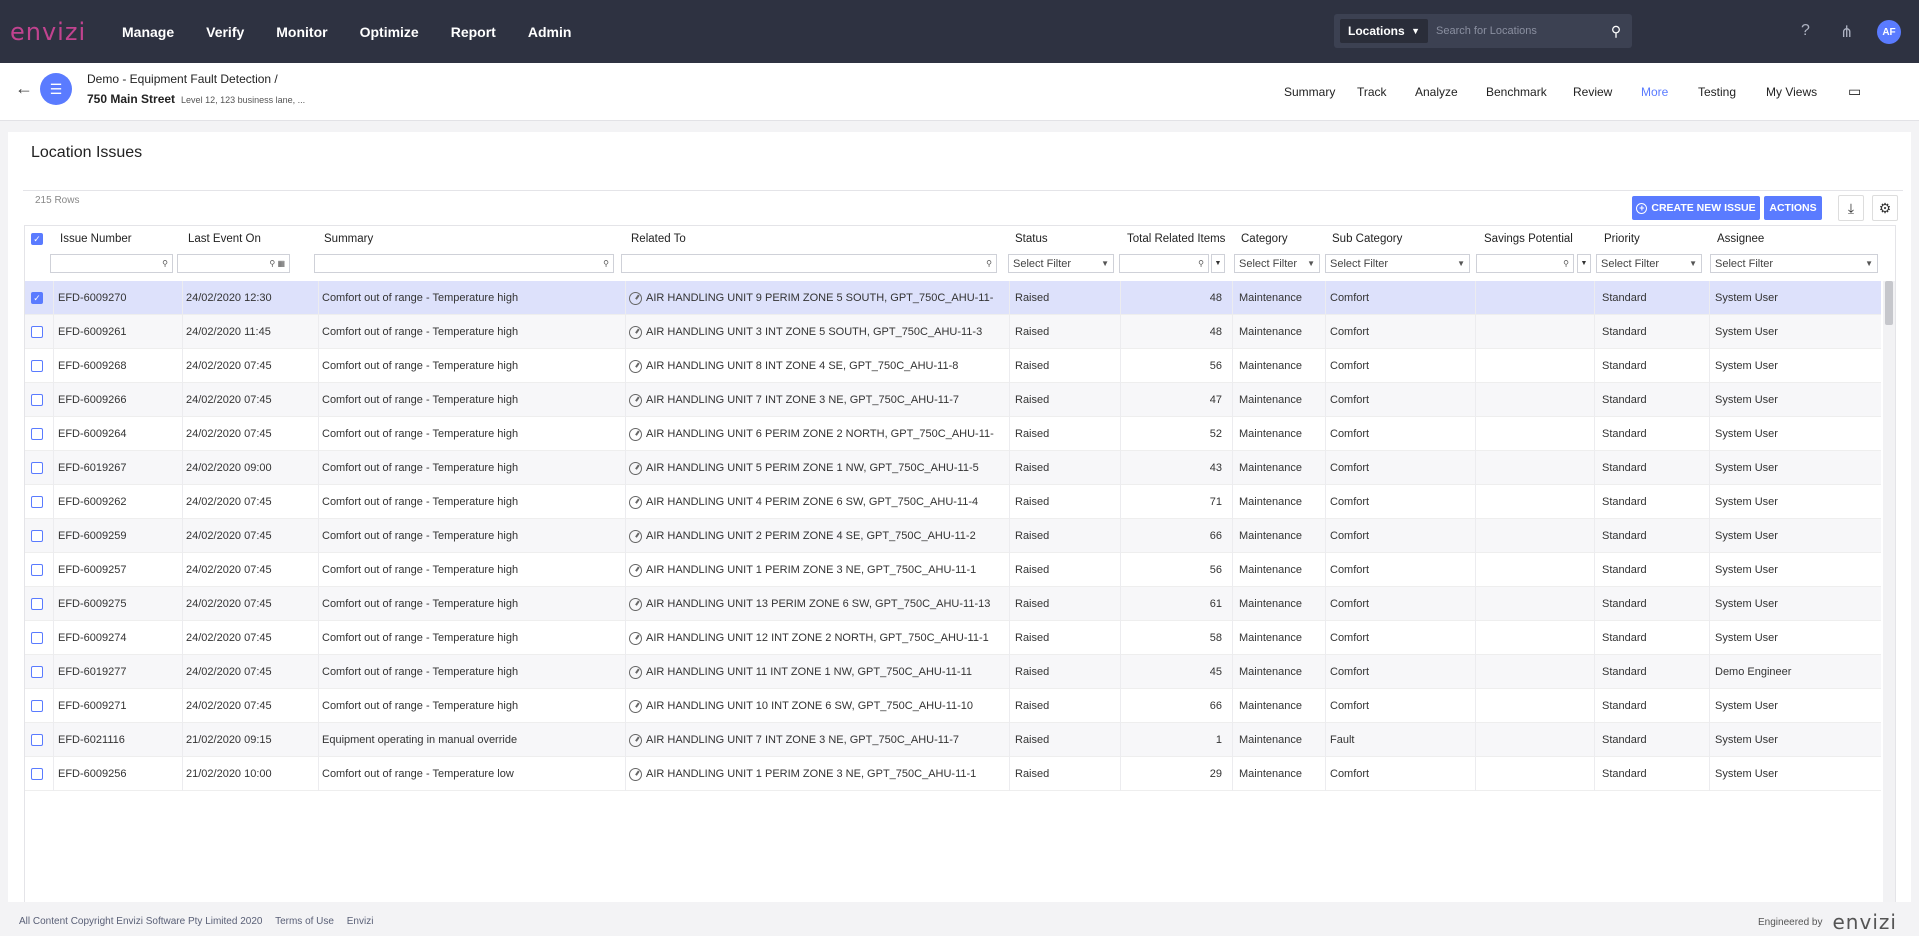  I want to click on hierarchy-icon: ⋔, so click(1846, 32).